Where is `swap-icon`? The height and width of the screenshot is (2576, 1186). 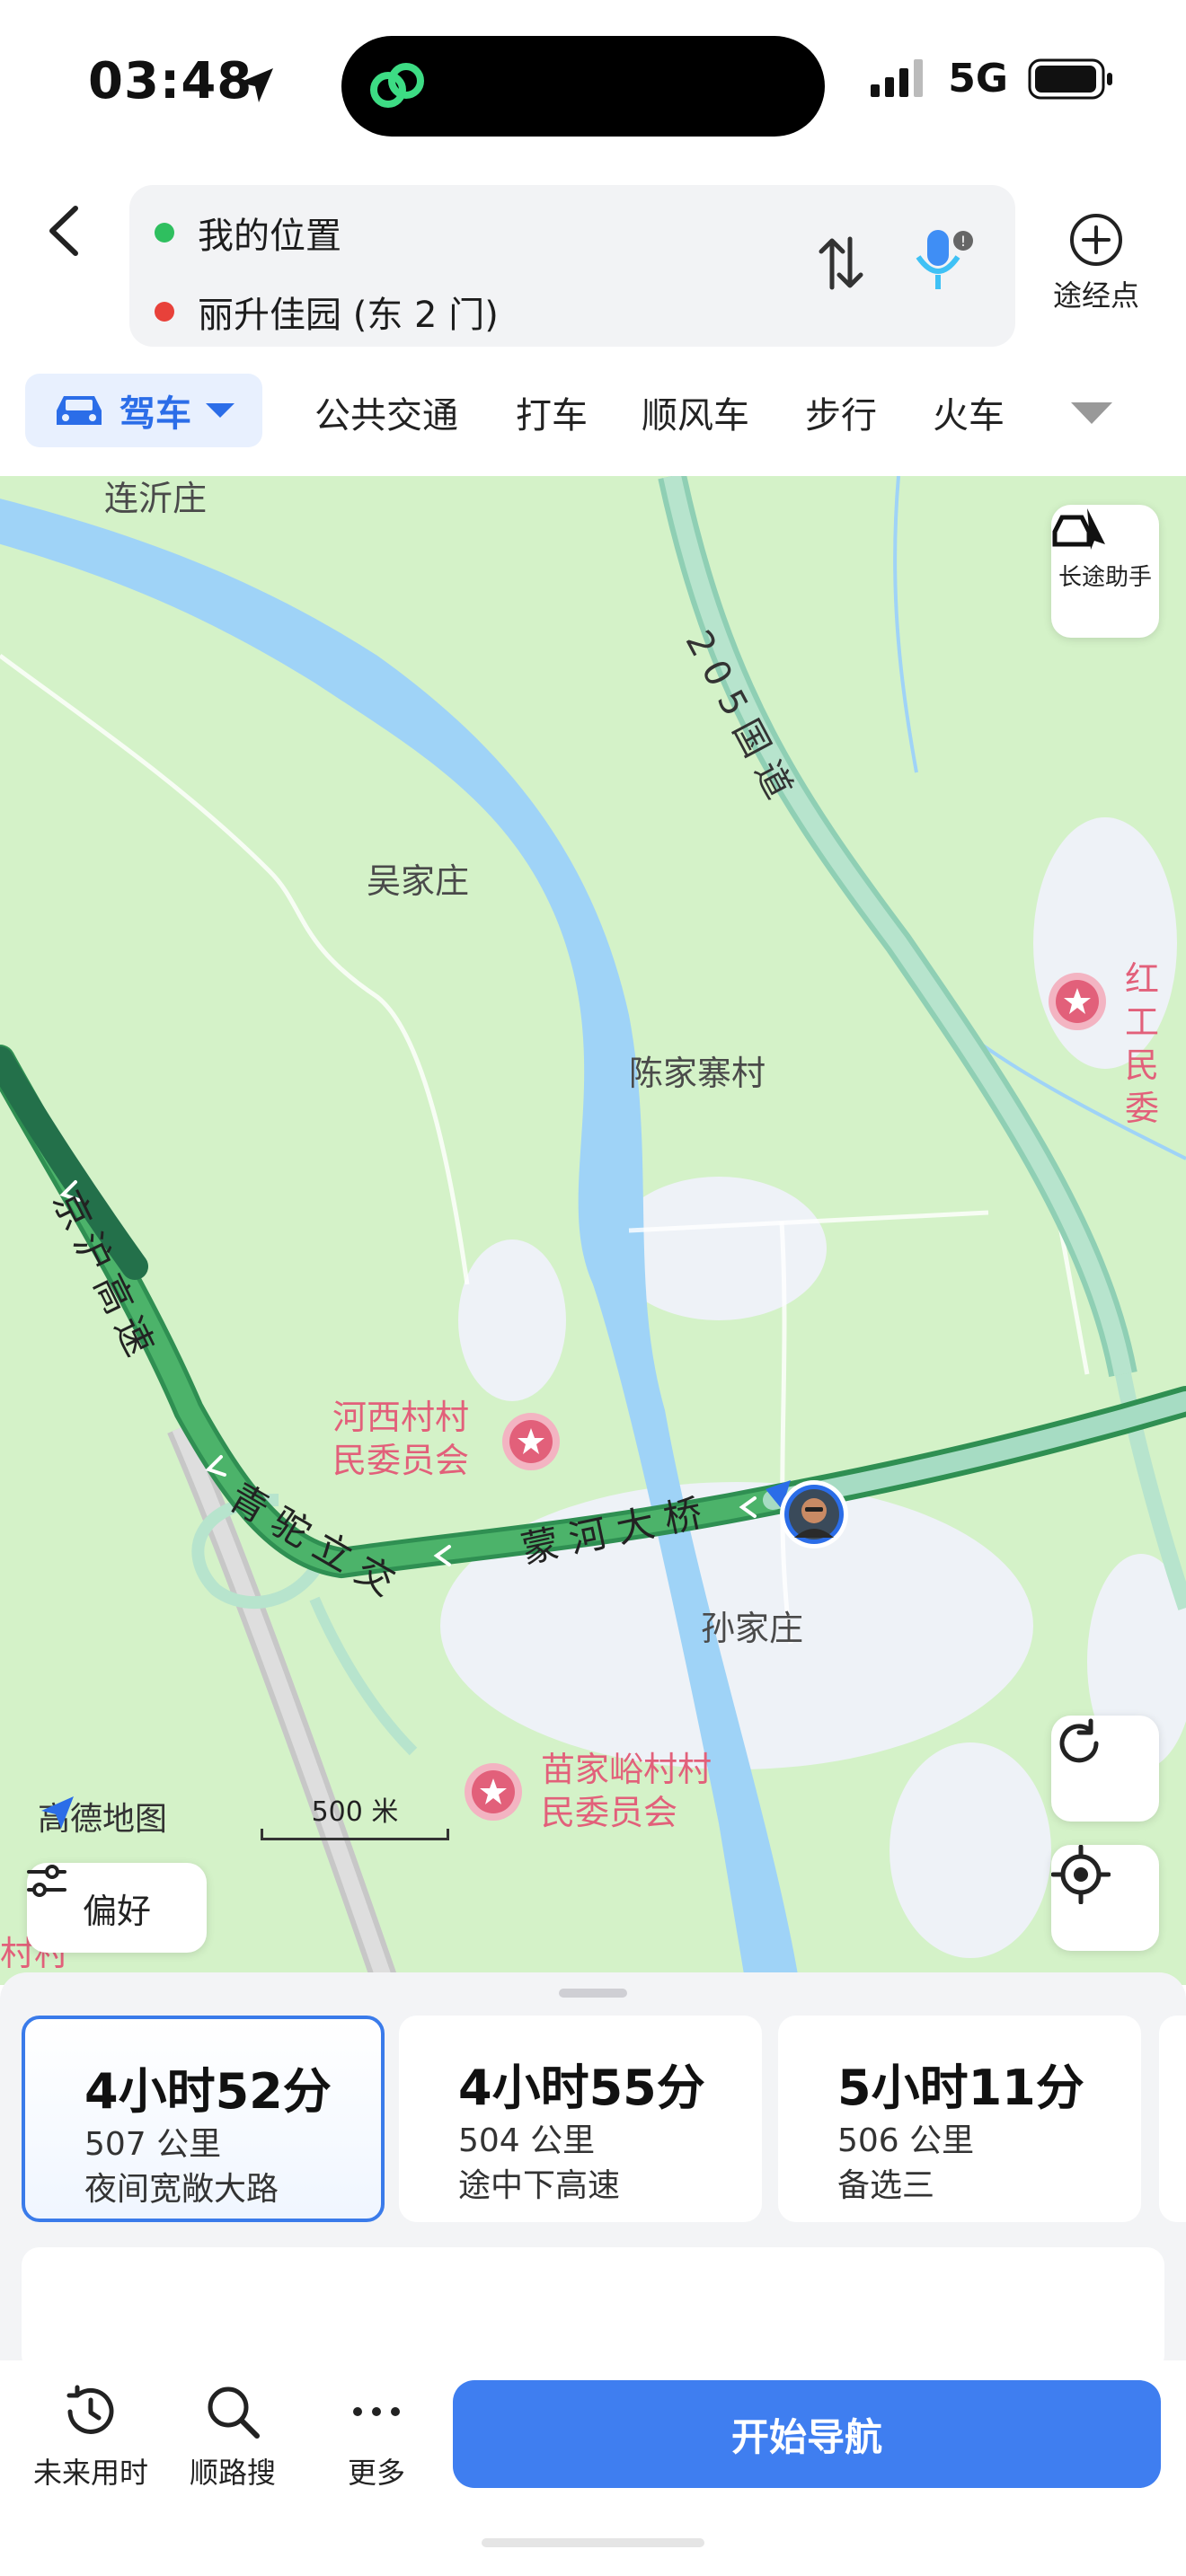
swap-icon is located at coordinates (841, 265).